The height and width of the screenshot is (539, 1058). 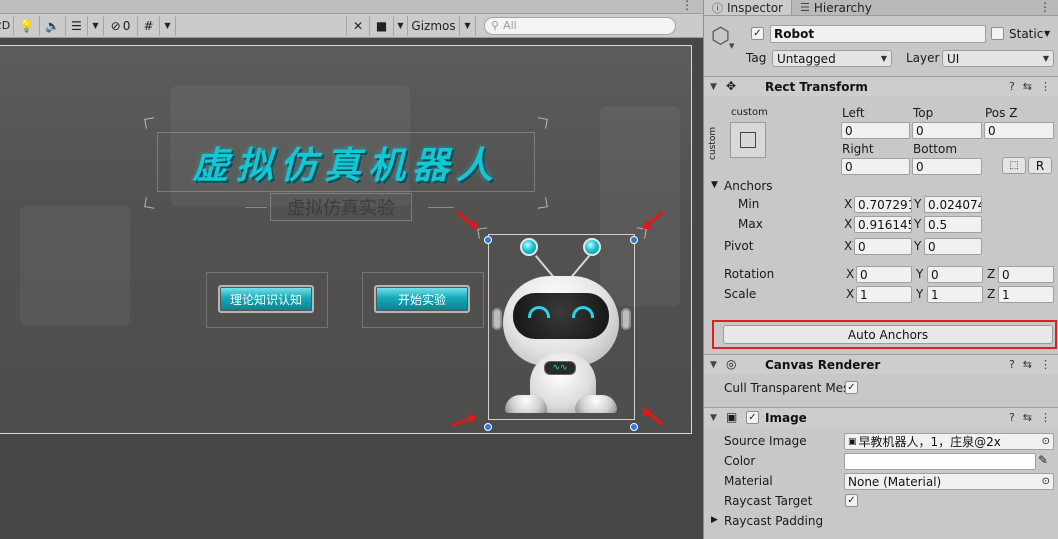 I want to click on anchor-preset-square-icon, so click(x=748, y=140).